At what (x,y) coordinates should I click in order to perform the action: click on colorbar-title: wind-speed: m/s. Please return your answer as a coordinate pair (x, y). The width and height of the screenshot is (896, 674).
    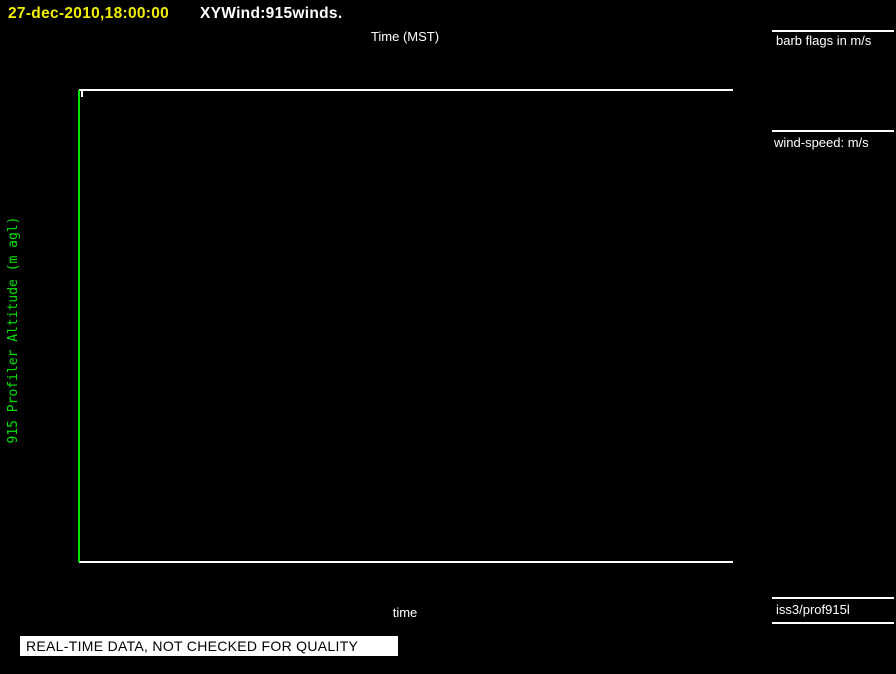
    Looking at the image, I should click on (821, 142).